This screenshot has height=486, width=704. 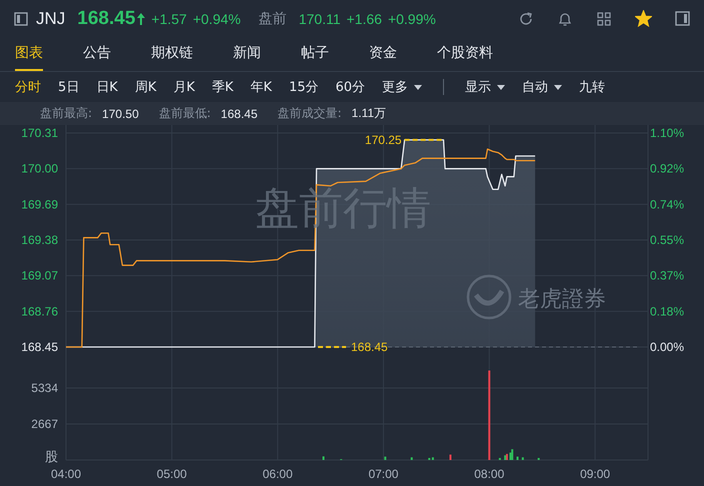 I want to click on tab: 公告, so click(x=97, y=54).